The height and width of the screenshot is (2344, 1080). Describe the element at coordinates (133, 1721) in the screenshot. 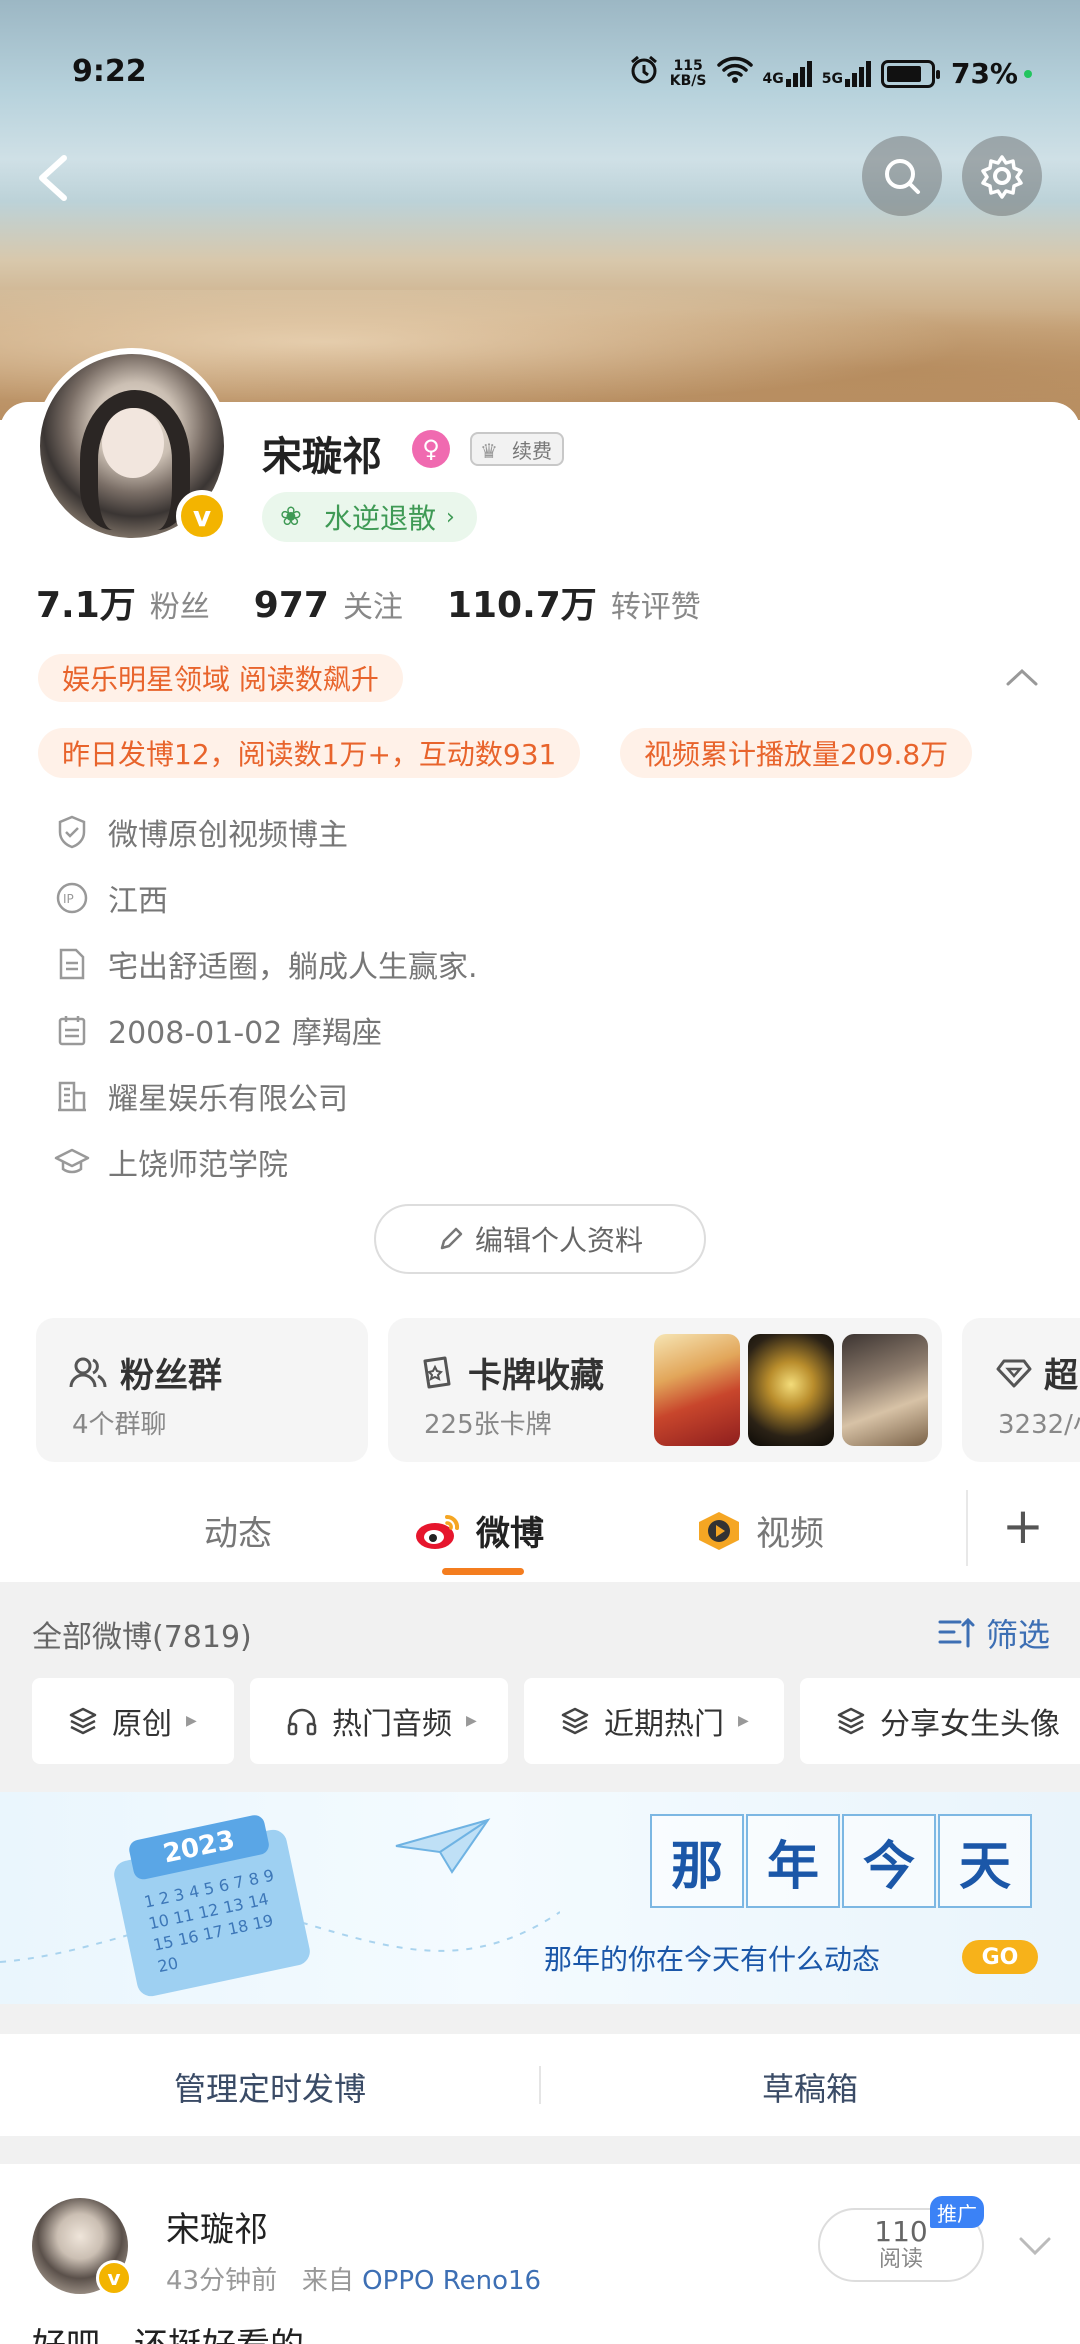

I see `chip-original: 原创 ▶` at that location.